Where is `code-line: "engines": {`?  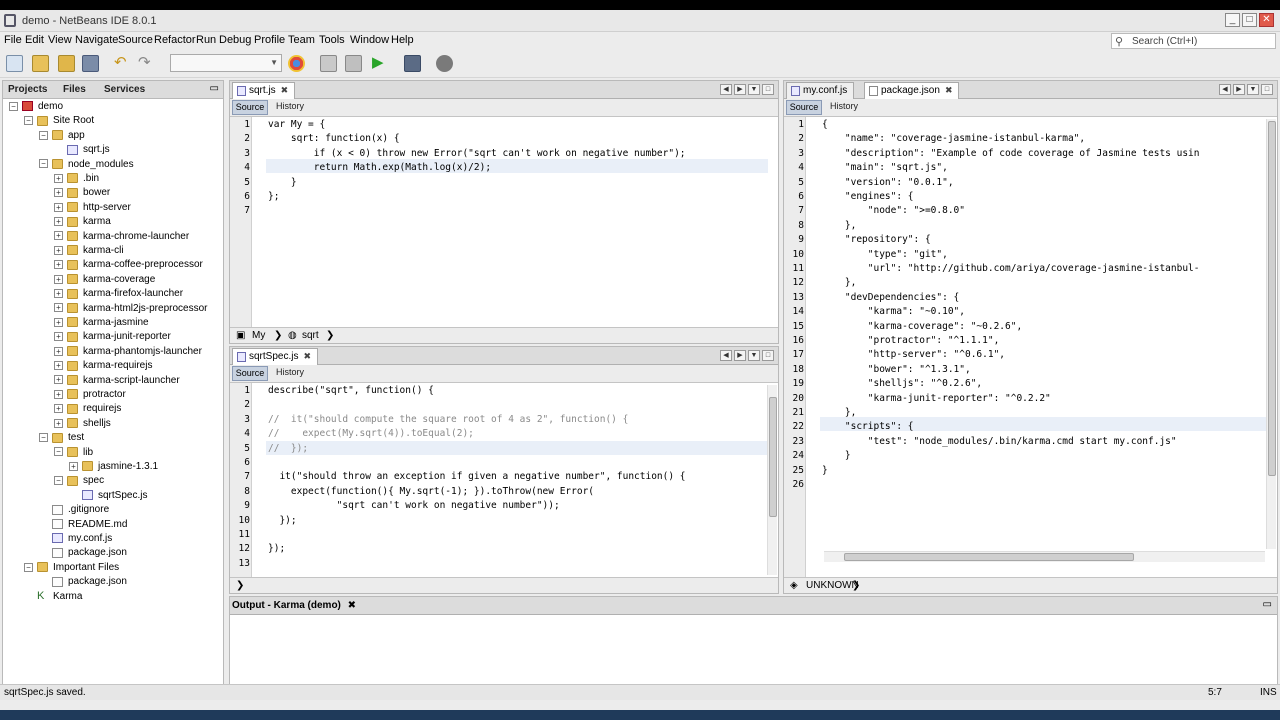 code-line: "engines": { is located at coordinates (868, 196).